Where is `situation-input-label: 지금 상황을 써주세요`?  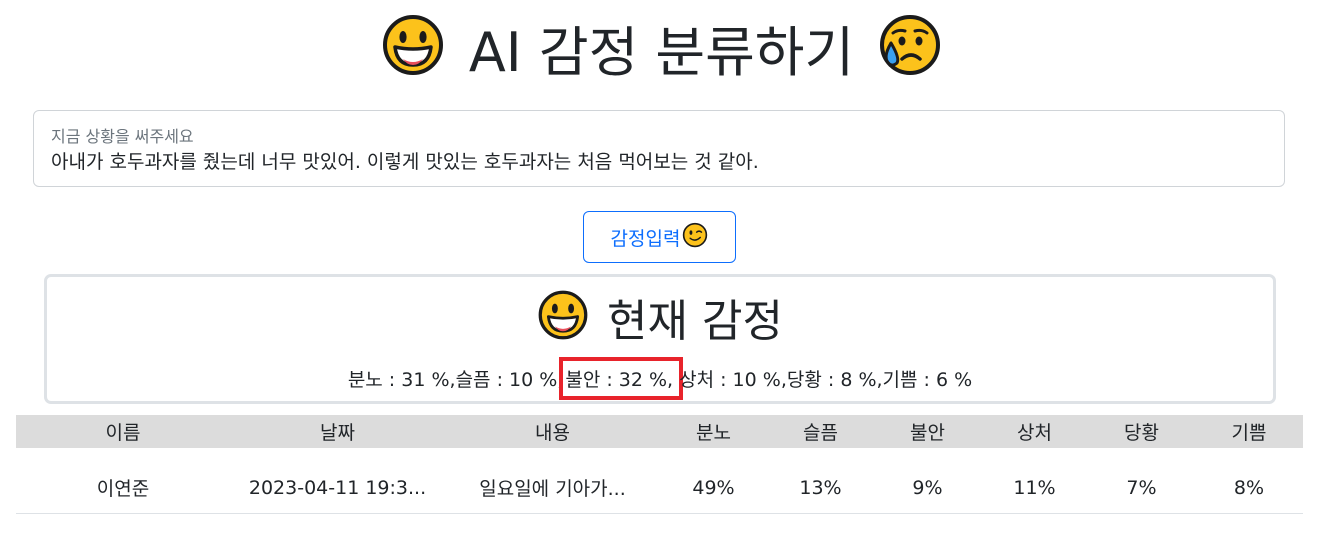
situation-input-label: 지금 상황을 써주세요 is located at coordinates (122, 136).